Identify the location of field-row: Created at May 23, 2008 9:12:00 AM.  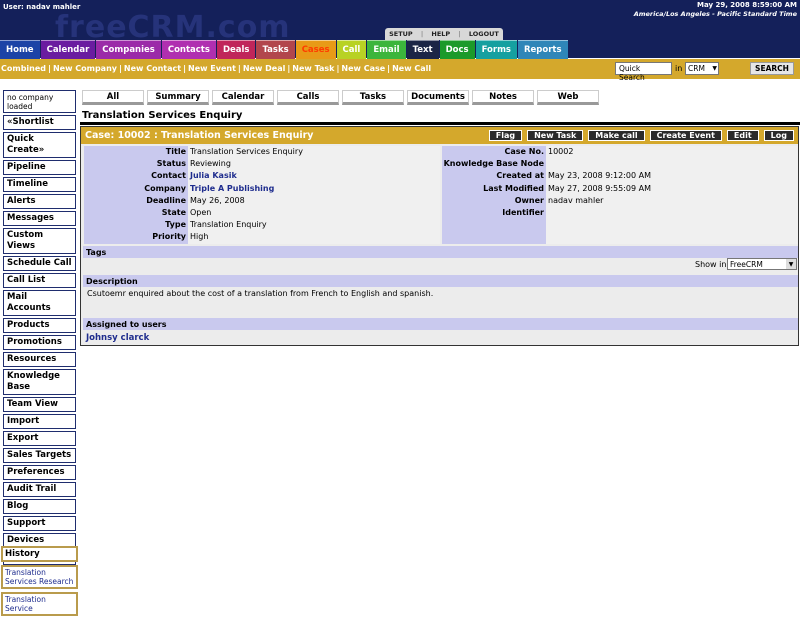
(620, 176).